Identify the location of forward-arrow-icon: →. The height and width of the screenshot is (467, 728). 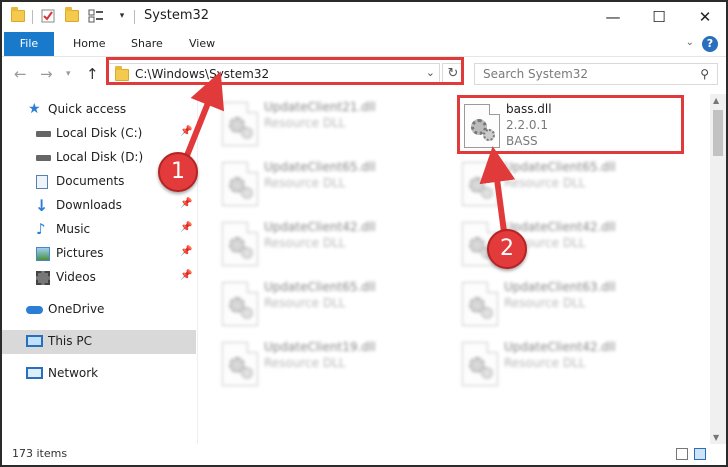
(46, 74).